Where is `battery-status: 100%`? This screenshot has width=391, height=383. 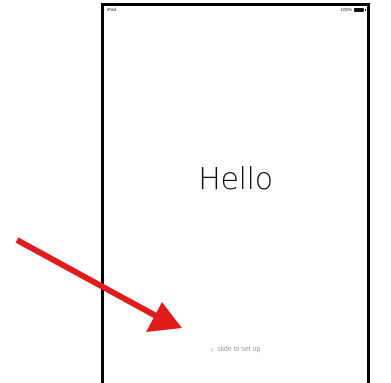
battery-status: 100% is located at coordinates (353, 9).